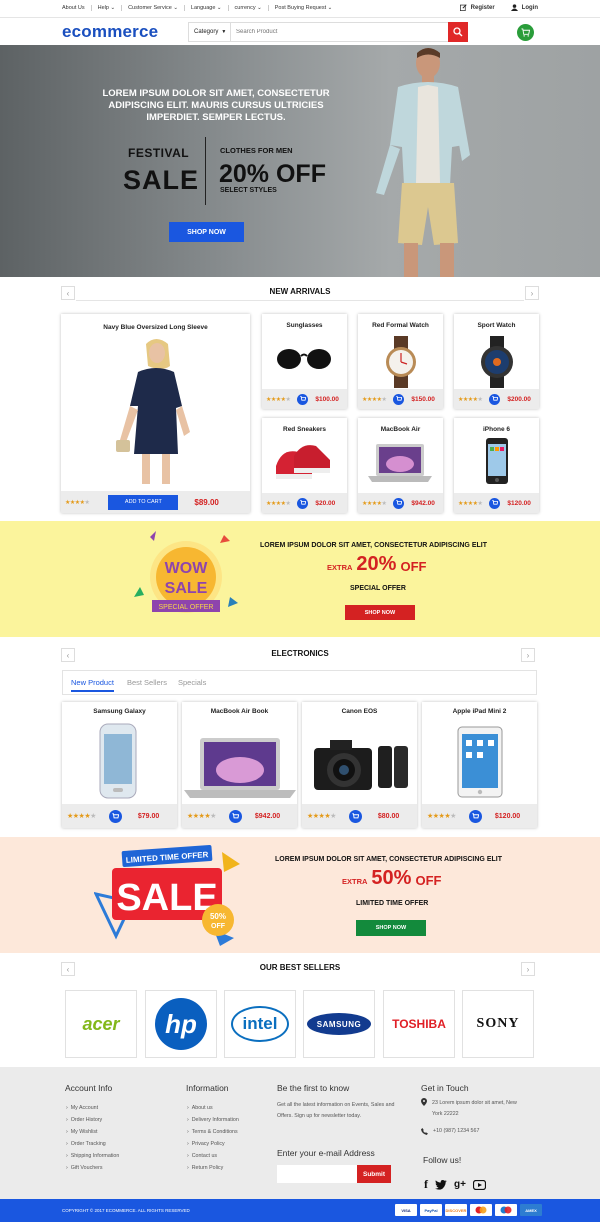 This screenshot has width=600, height=1222. I want to click on google-plus-icon: g+, so click(460, 1184).